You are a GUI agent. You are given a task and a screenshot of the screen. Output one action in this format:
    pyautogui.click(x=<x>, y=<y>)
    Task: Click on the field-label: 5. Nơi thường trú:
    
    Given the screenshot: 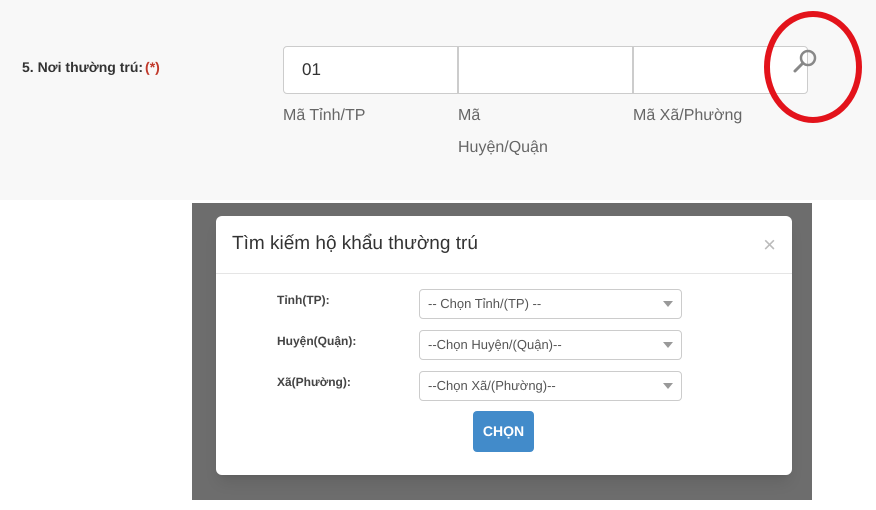 What is the action you would take?
    pyautogui.click(x=83, y=67)
    